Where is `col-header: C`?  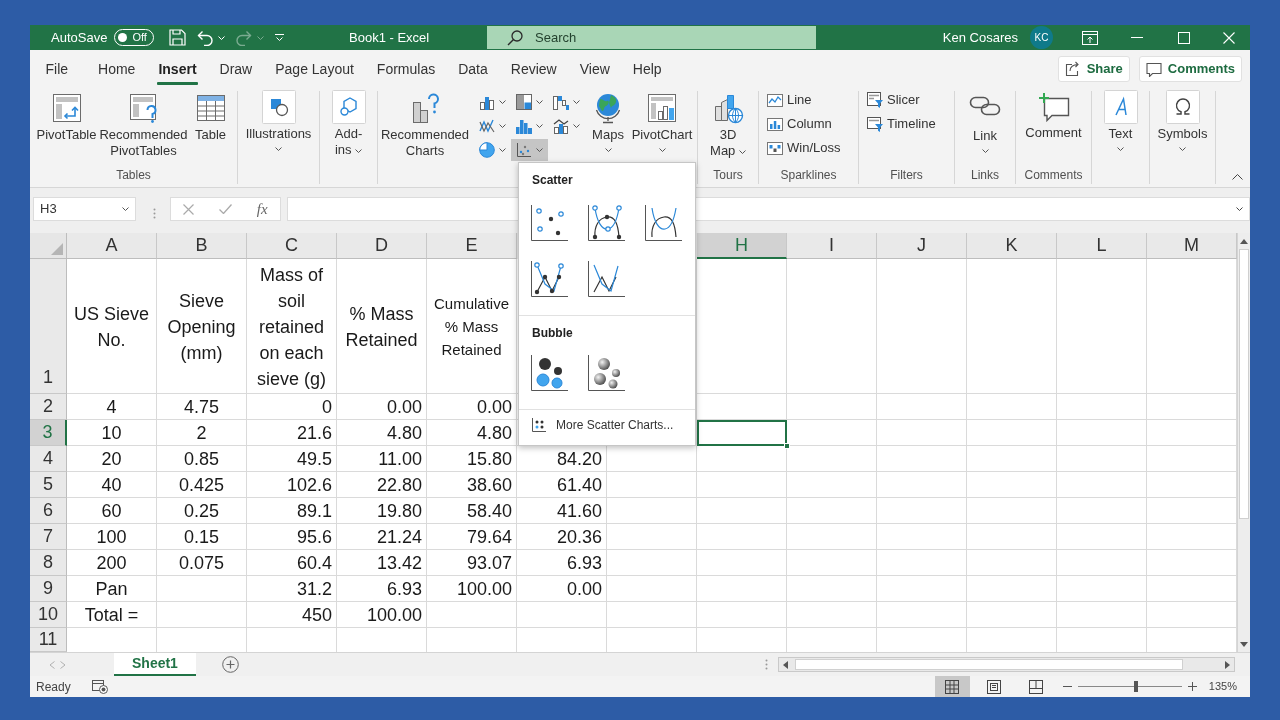
col-header: C is located at coordinates (292, 246).